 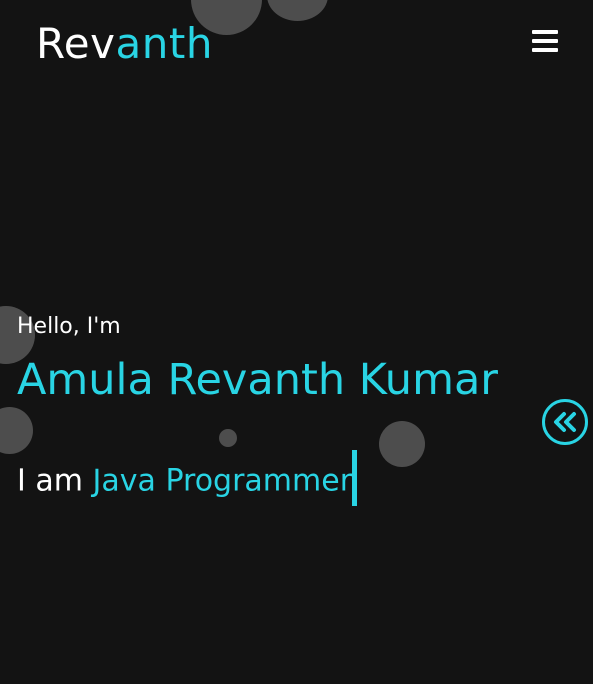 What do you see at coordinates (257, 380) in the screenshot?
I see `hero-name: Amula Revanth Kumar` at bounding box center [257, 380].